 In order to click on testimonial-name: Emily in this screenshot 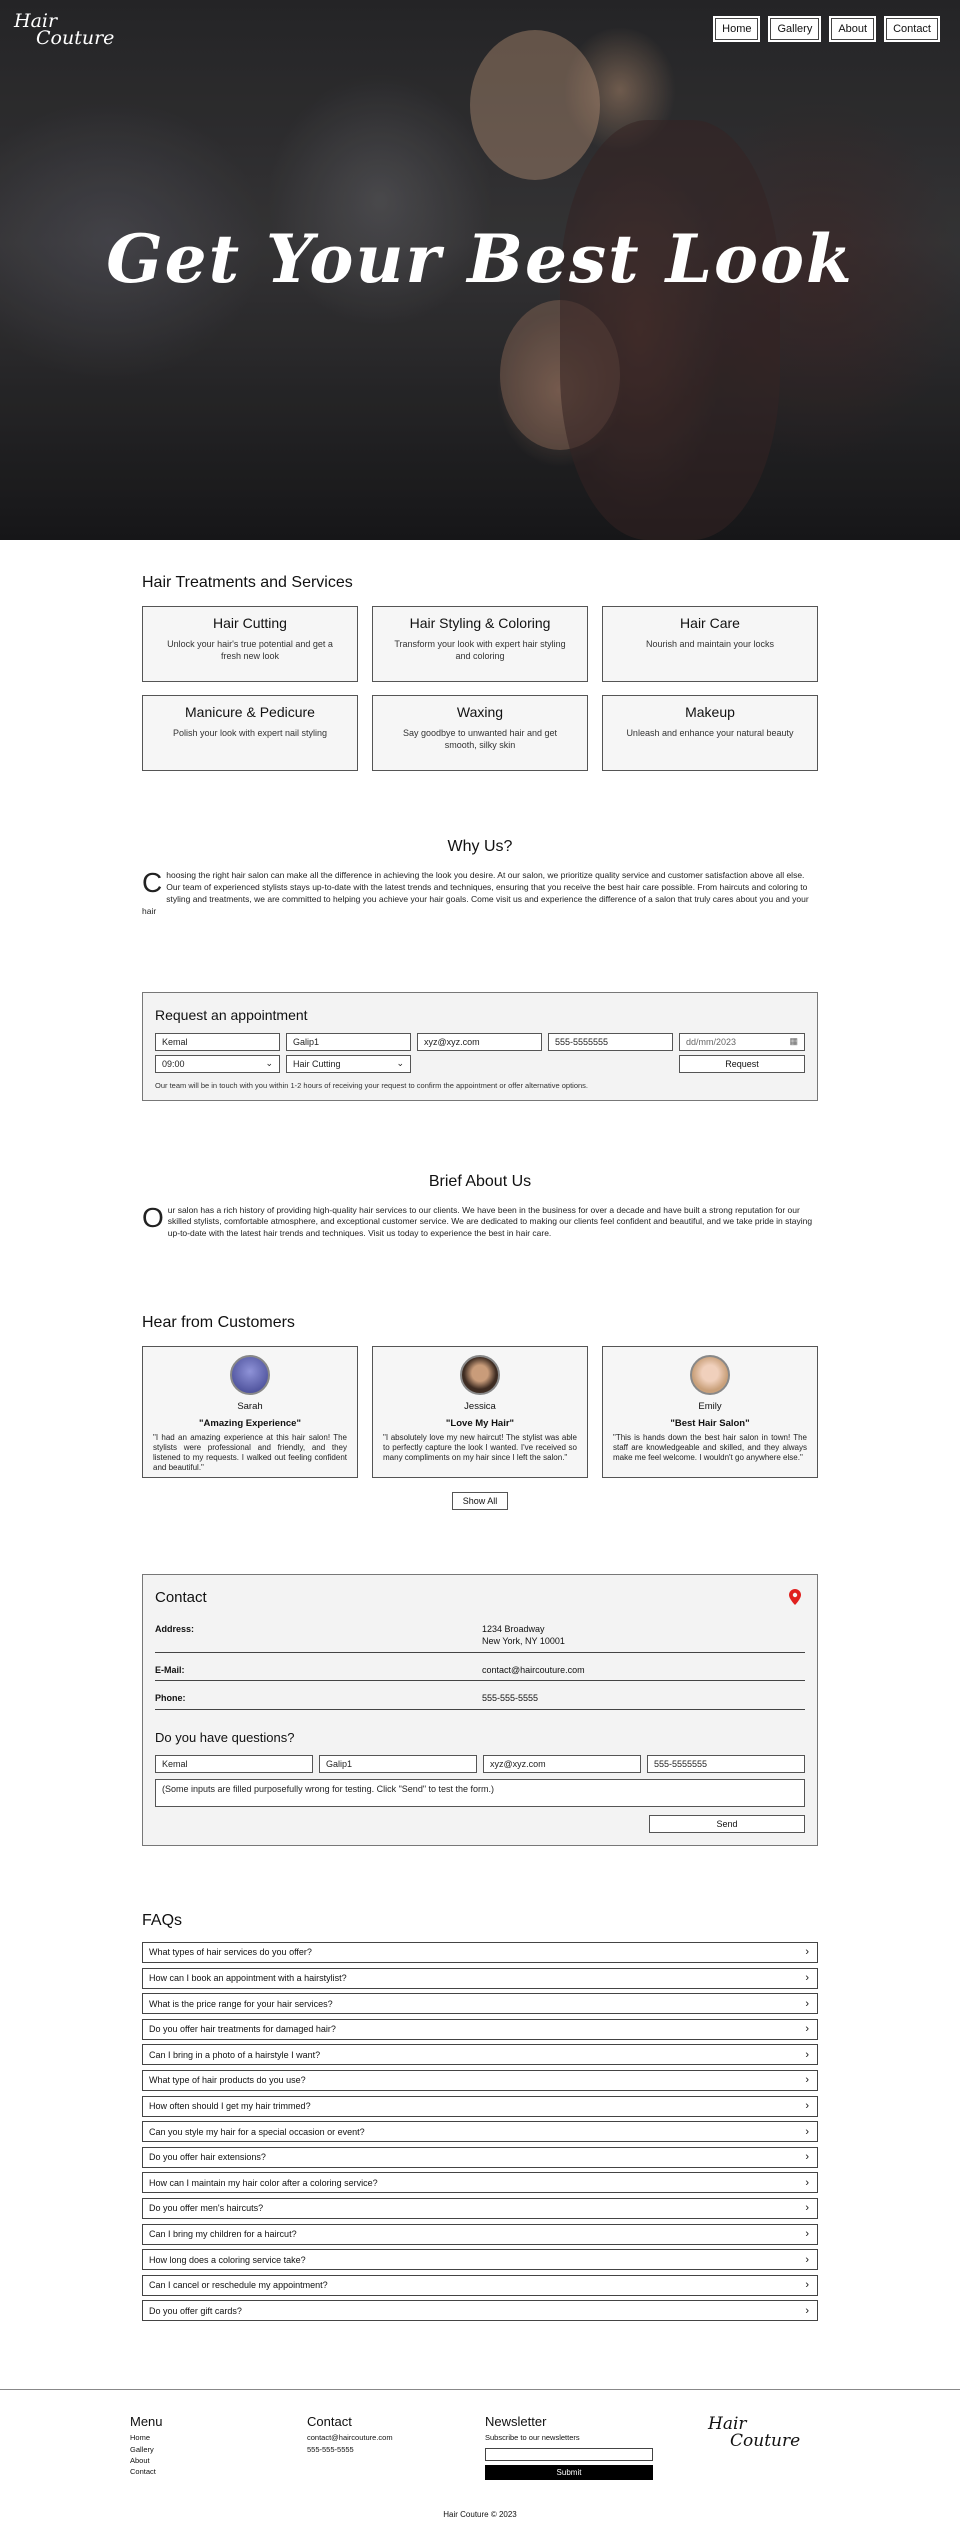, I will do `click(710, 1407)`.